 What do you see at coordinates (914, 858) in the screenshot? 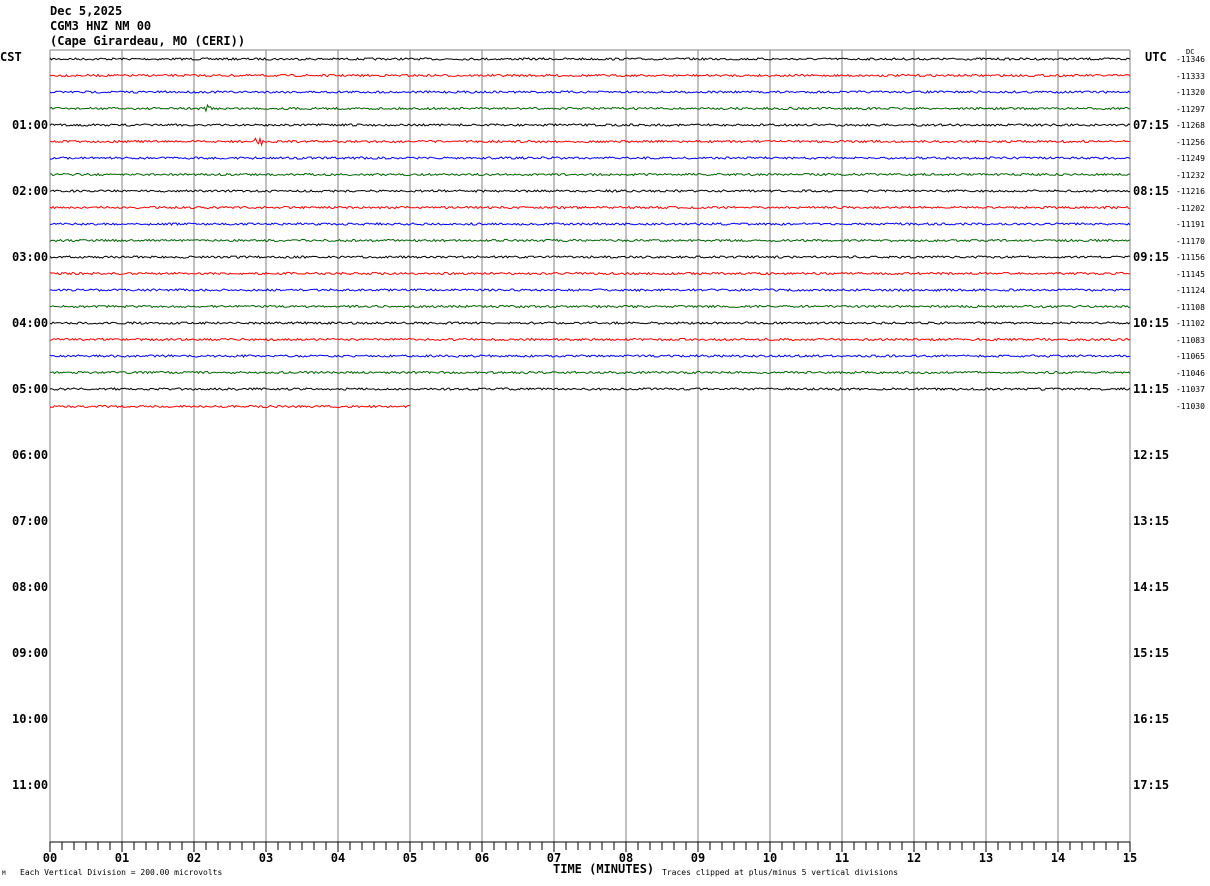
I see `x-tick-label: 12` at bounding box center [914, 858].